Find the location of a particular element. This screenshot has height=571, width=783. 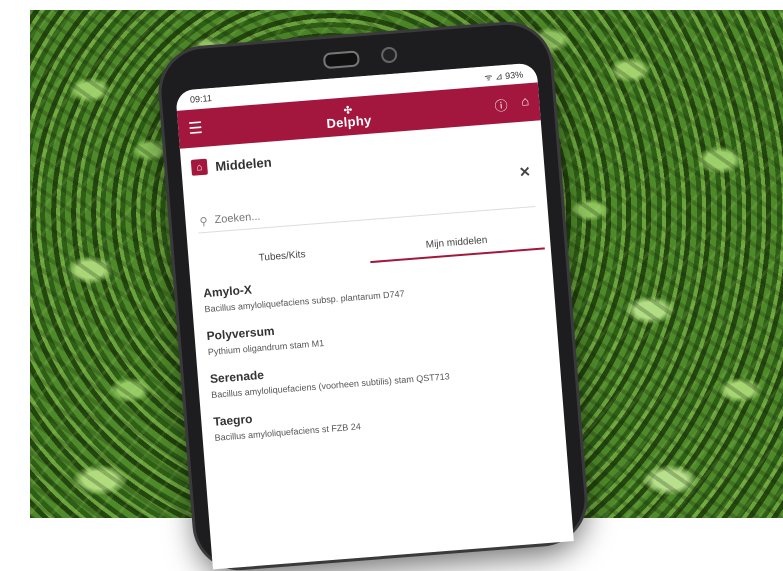

speaker-grille is located at coordinates (341, 60).